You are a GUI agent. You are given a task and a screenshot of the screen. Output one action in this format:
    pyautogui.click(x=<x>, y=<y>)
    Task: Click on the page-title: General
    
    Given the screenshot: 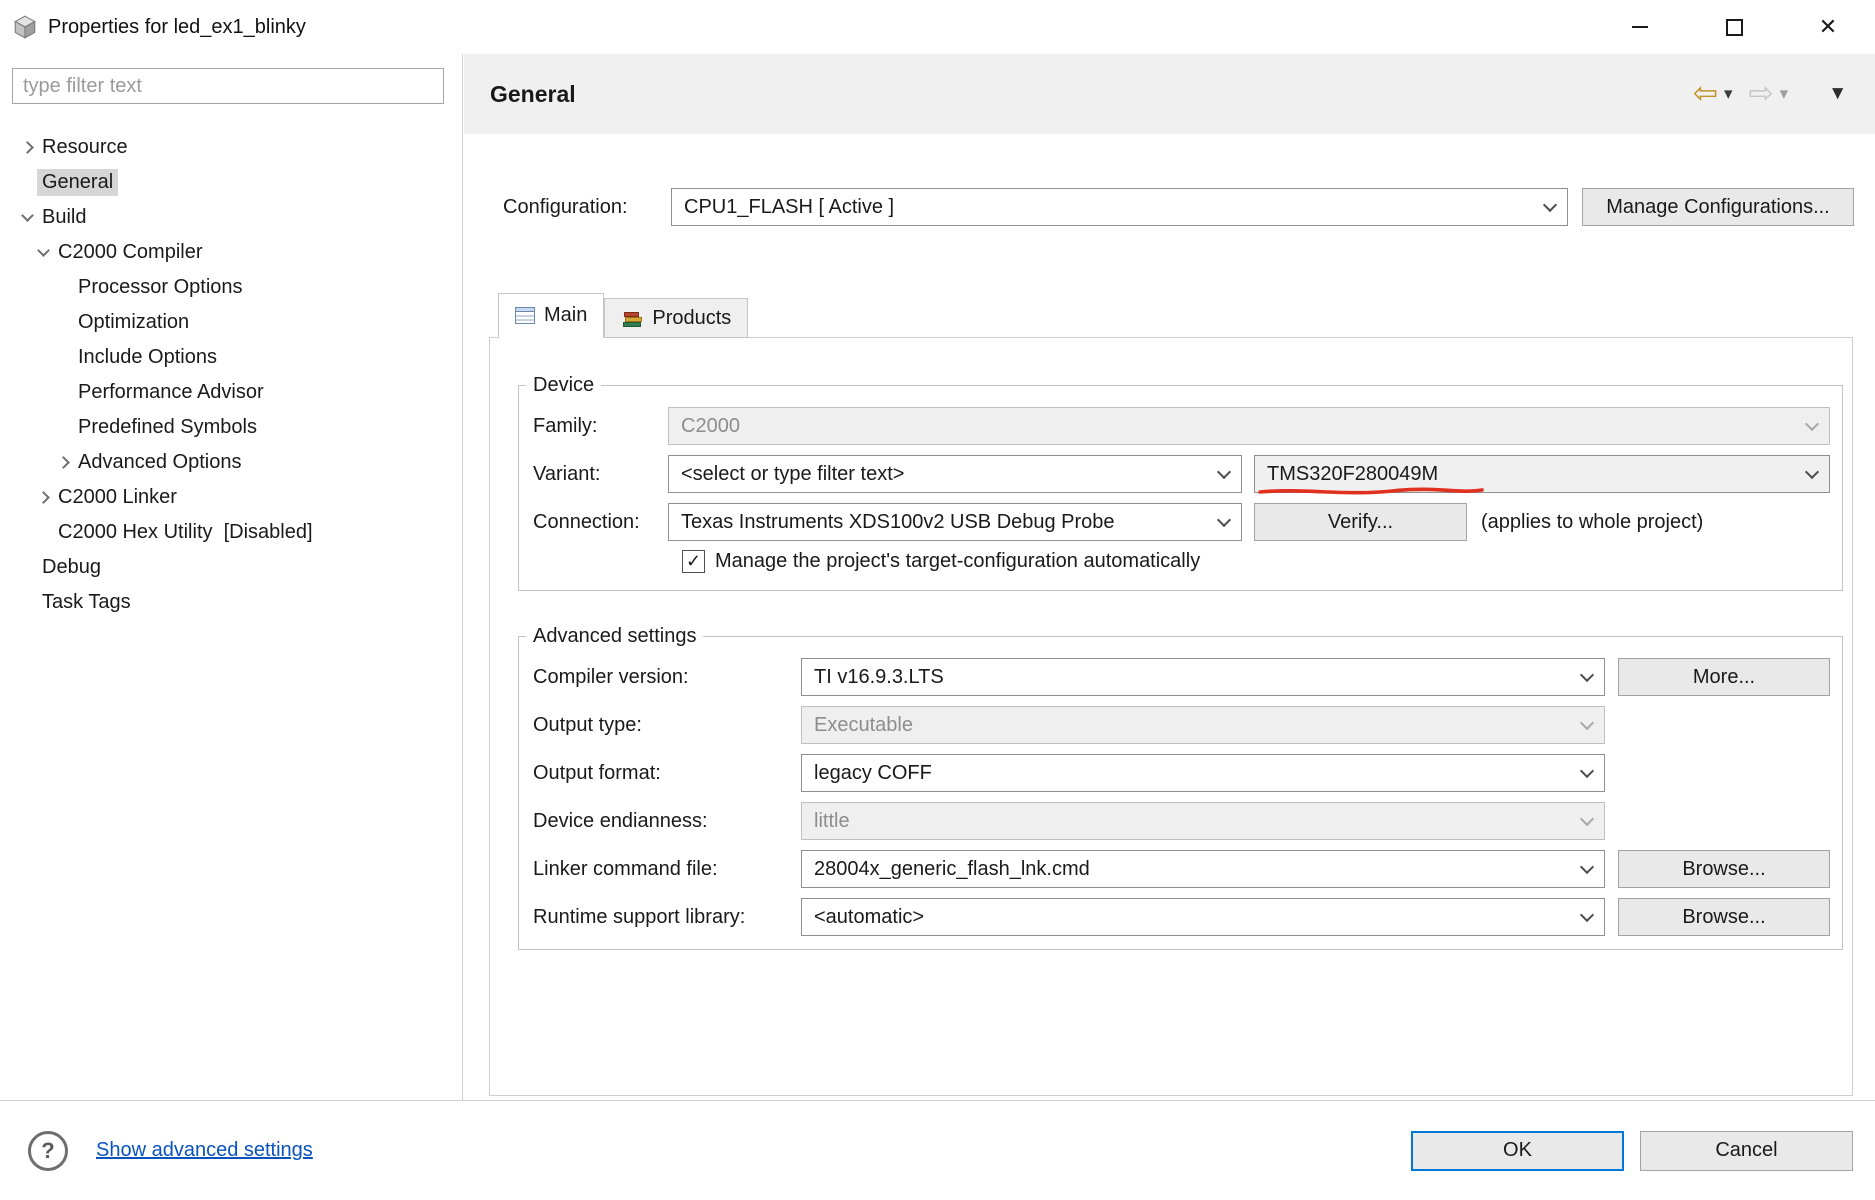 What is the action you would take?
    pyautogui.click(x=533, y=93)
    